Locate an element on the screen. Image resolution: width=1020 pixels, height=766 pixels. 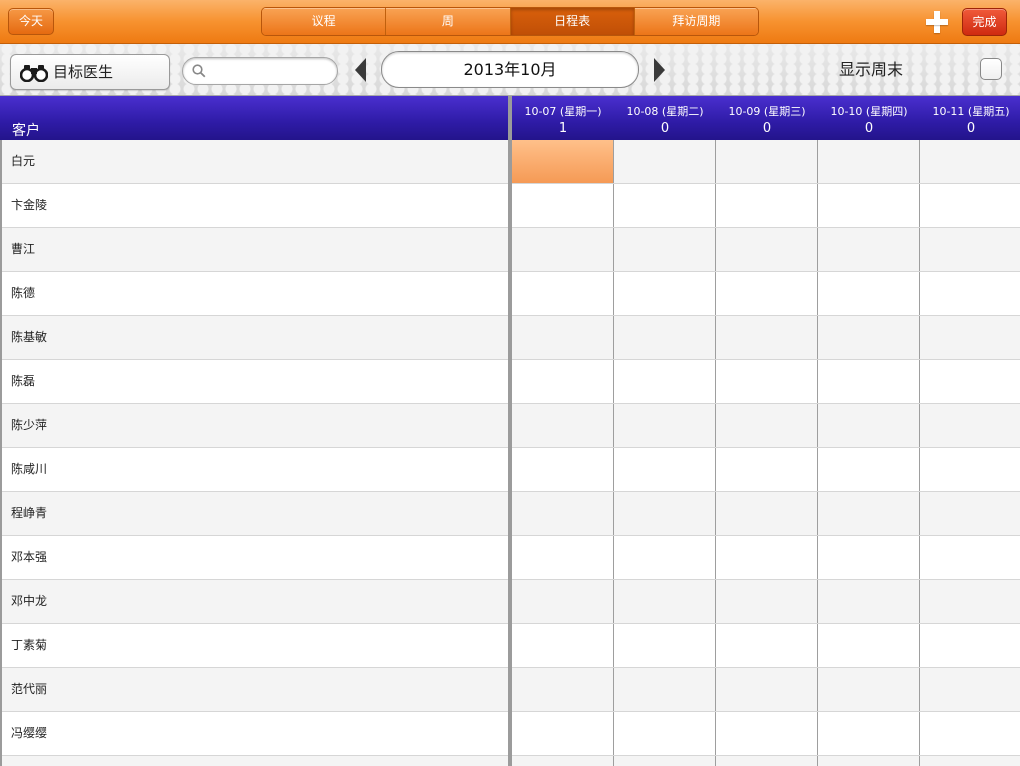
client-name-cell: 陈基敏 is located at coordinates (254, 337).